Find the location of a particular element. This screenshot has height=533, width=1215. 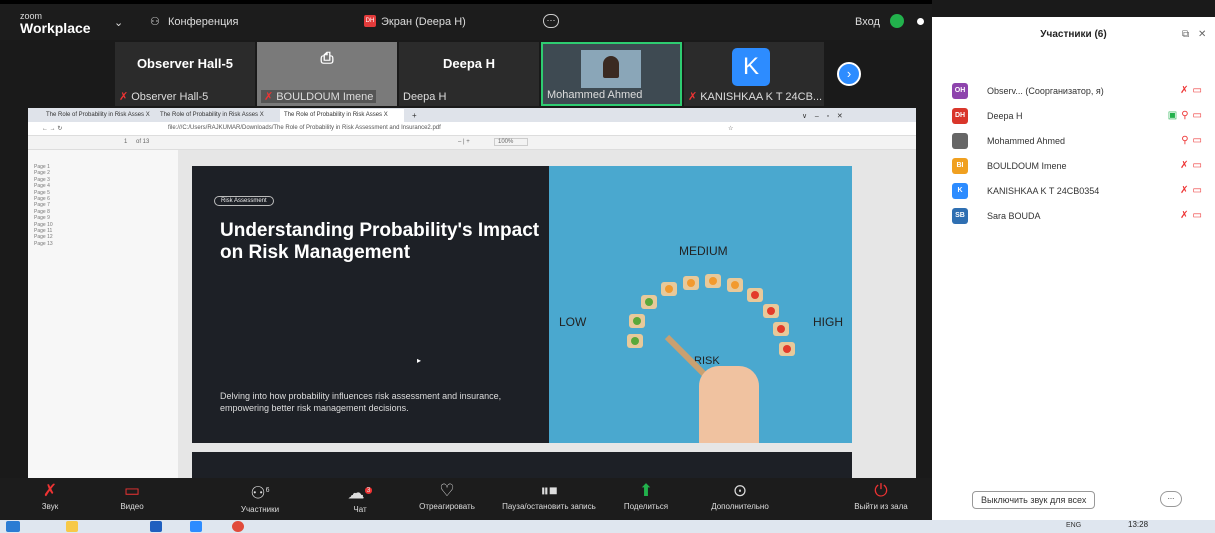

pdf-toolbar: 1 of 13 – | + 100% is located at coordinates (472, 143).